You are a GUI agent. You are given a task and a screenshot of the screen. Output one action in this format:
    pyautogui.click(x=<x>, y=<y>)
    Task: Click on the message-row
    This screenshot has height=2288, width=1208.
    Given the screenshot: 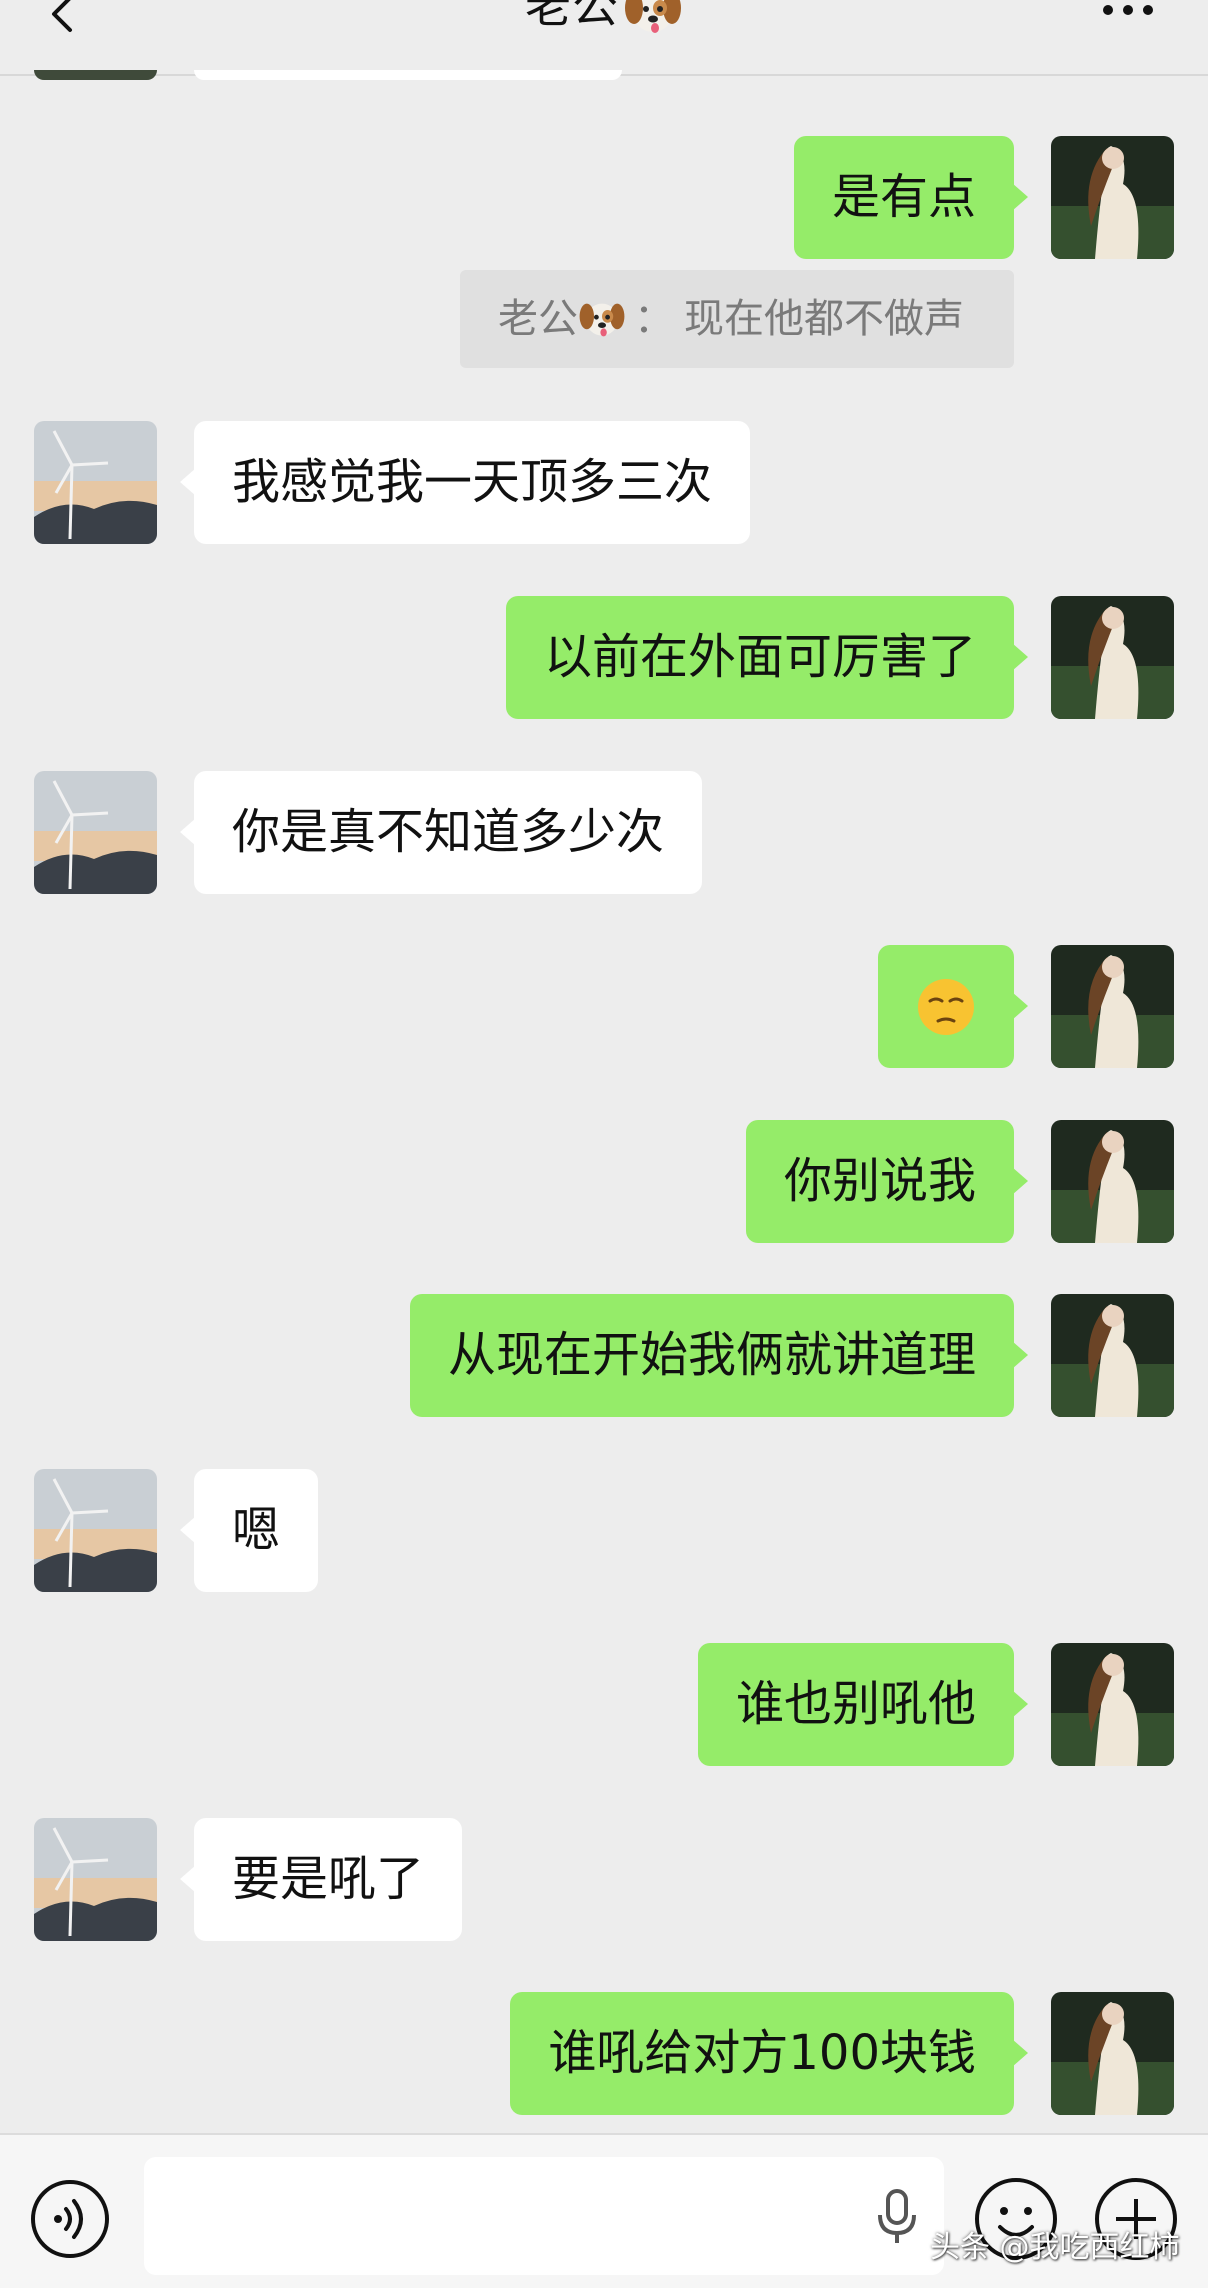 What is the action you would take?
    pyautogui.click(x=604, y=1006)
    